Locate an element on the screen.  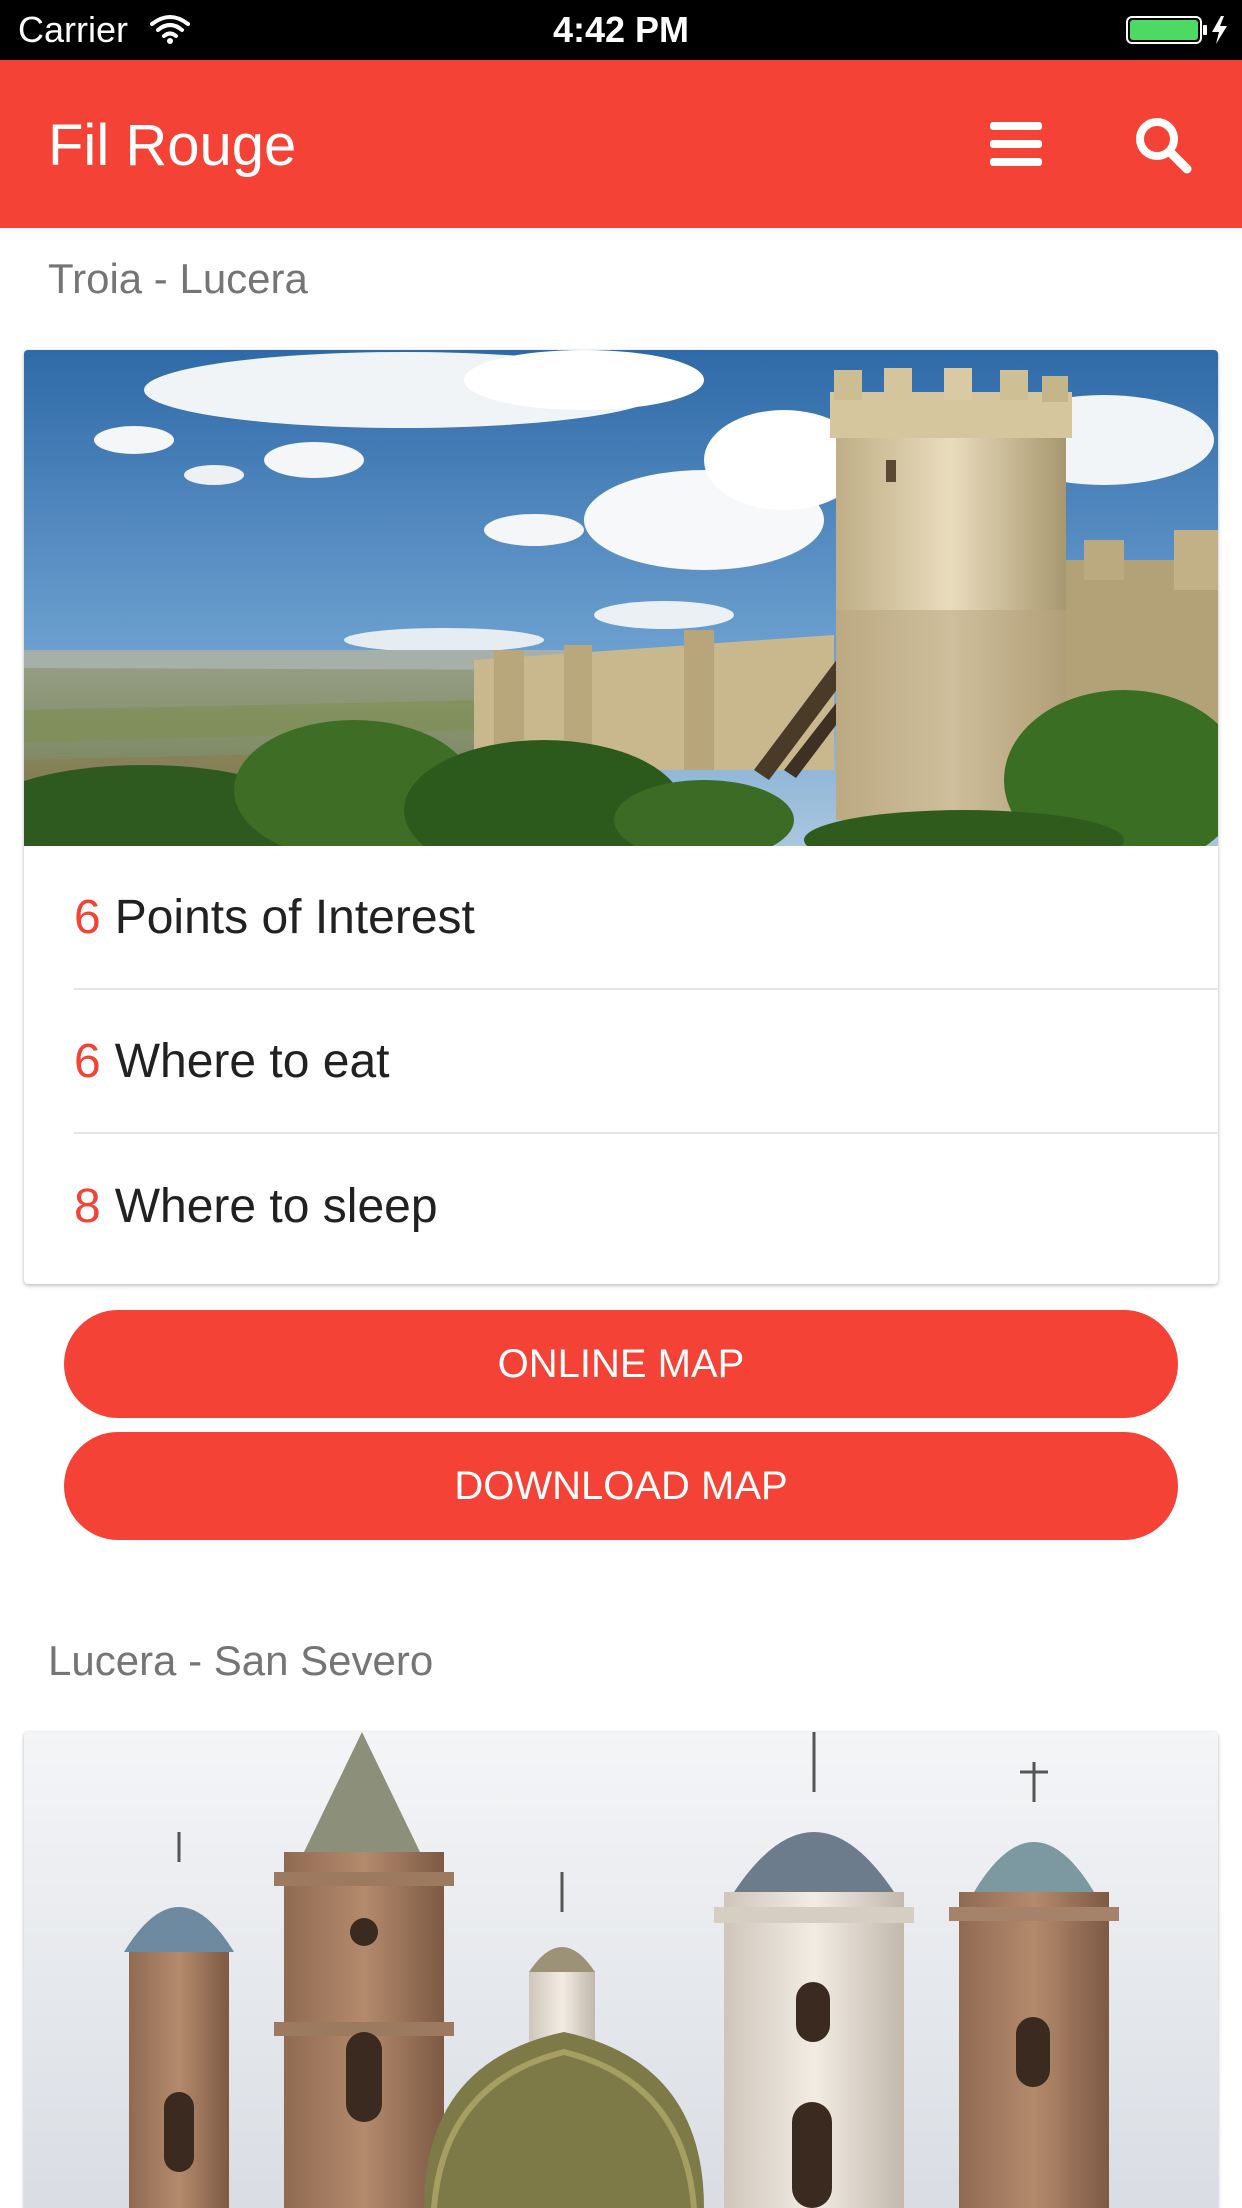
online-map-button: ONLINE MAP is located at coordinates (621, 1364).